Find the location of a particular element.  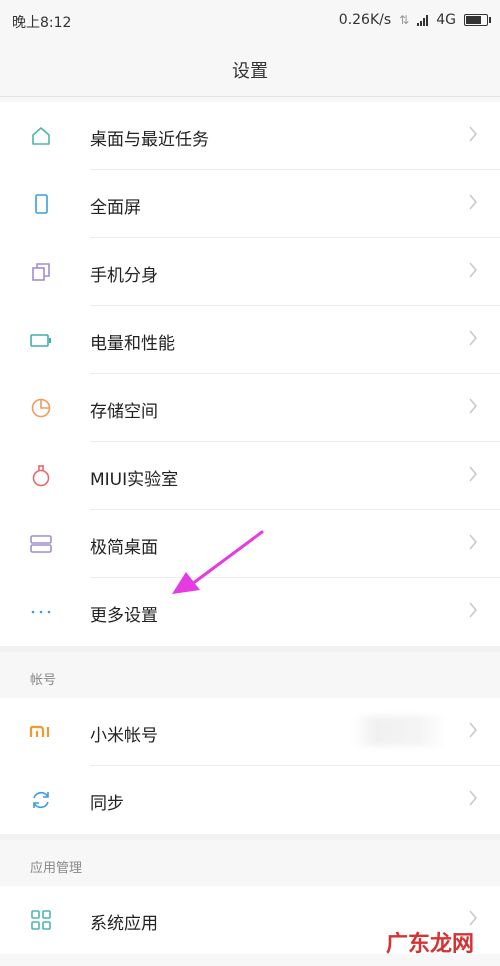

settings-item-mi-account: 小米帐号 is located at coordinates (250, 732).